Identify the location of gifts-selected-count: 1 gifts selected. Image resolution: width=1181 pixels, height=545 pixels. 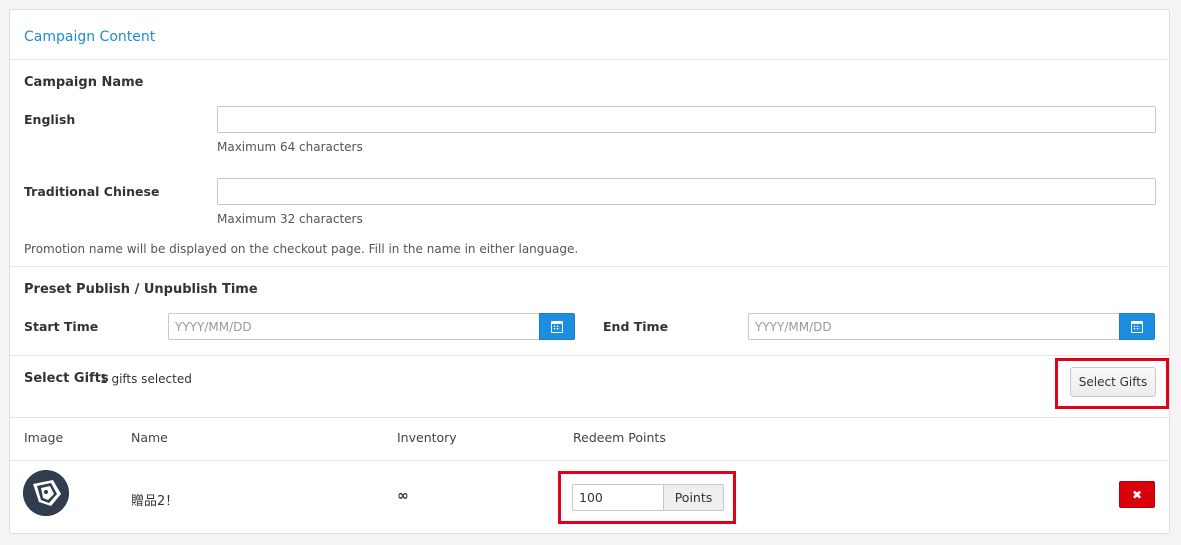
(146, 379).